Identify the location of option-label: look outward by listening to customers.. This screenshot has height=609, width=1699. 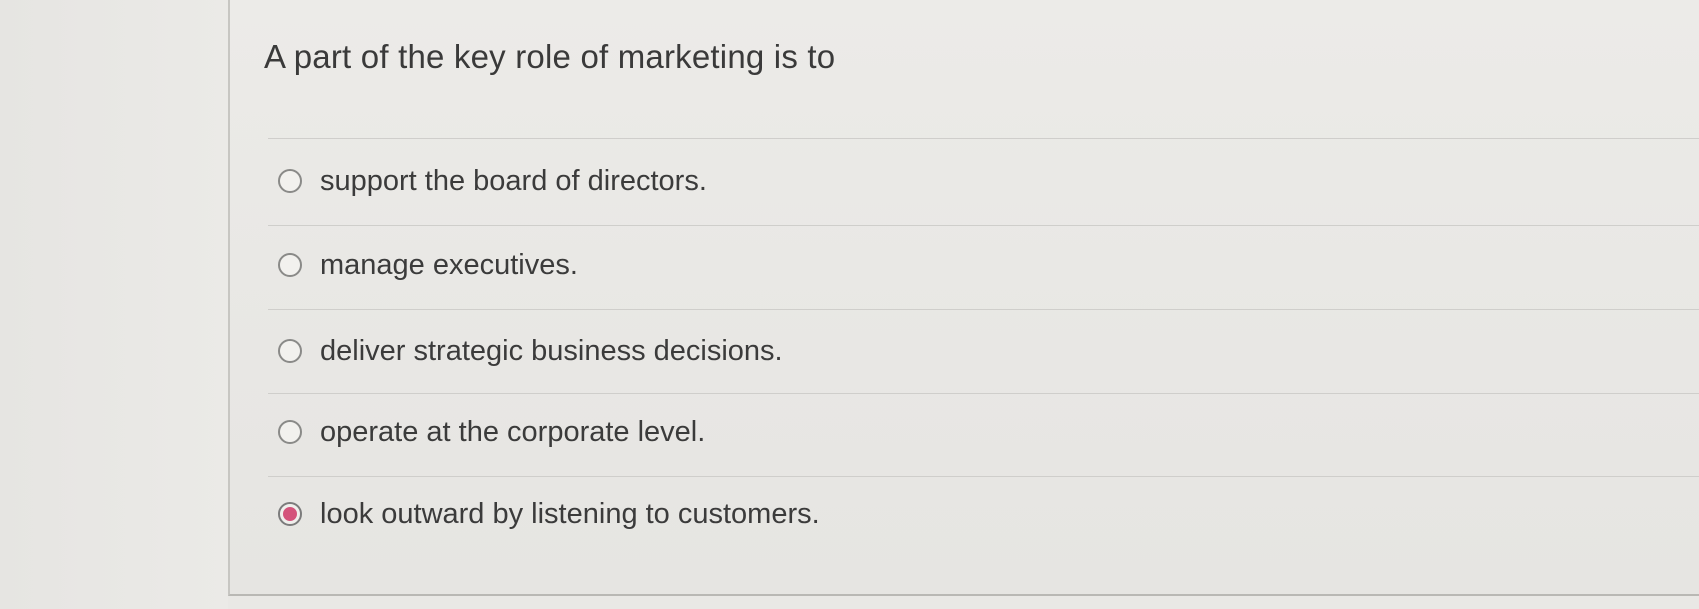
(570, 513).